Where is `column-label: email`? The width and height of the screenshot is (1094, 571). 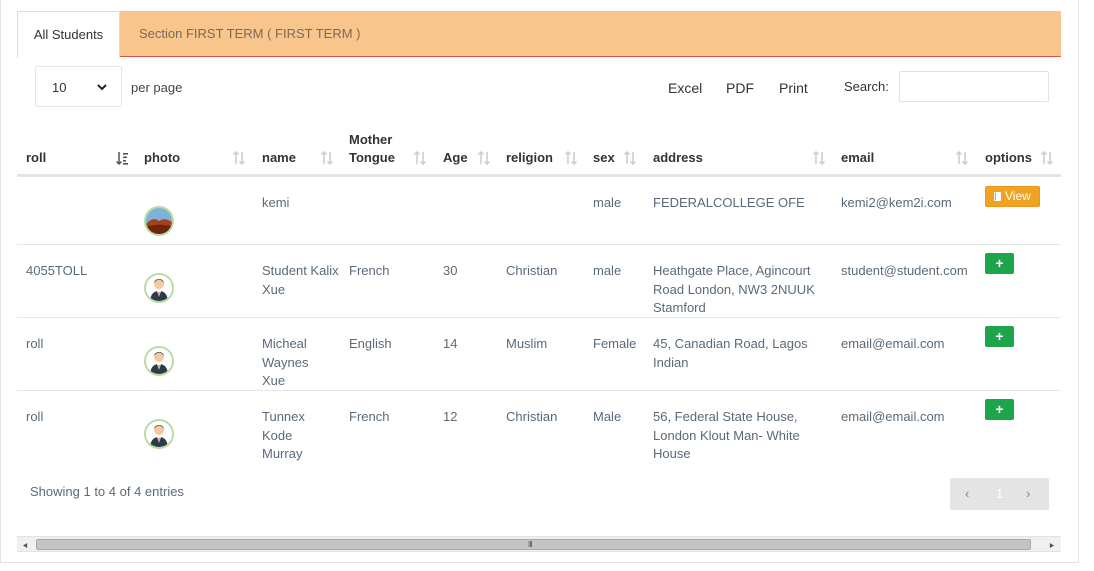 column-label: email is located at coordinates (858, 157).